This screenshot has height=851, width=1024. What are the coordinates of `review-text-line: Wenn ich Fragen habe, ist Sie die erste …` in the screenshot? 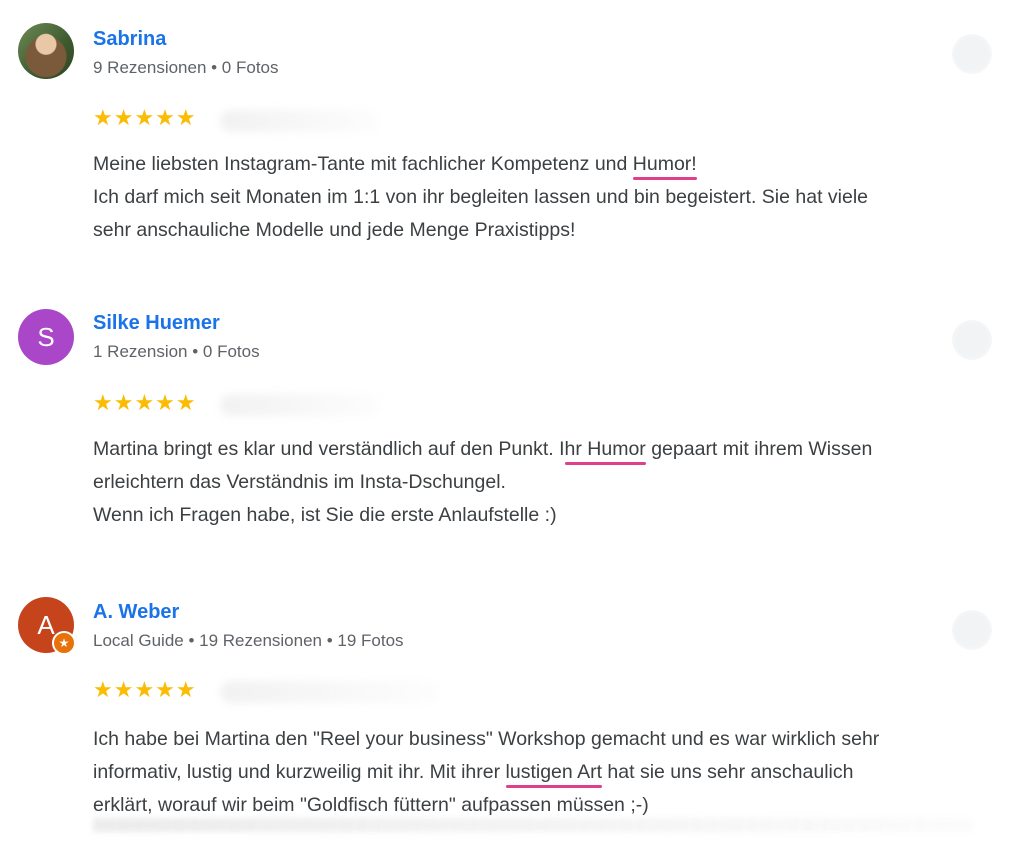 It's located at (325, 515).